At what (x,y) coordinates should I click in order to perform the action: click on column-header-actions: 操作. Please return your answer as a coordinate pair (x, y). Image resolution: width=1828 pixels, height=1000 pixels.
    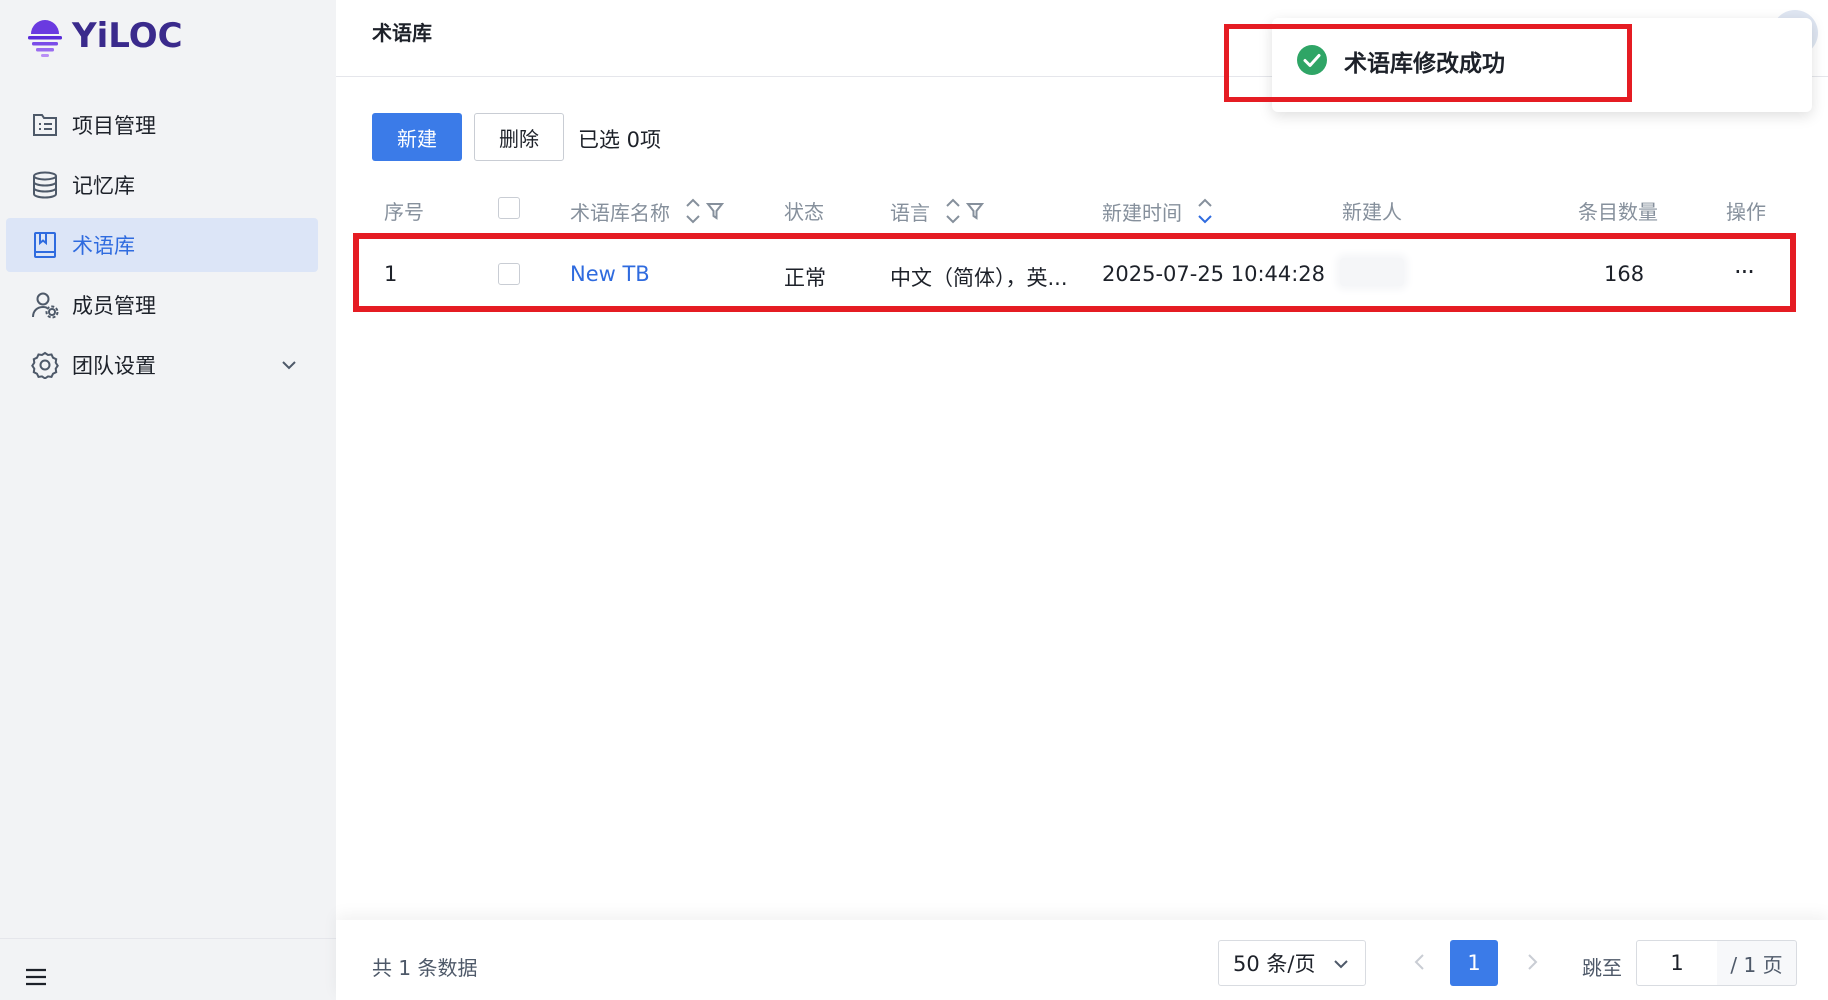
    Looking at the image, I should click on (1746, 210).